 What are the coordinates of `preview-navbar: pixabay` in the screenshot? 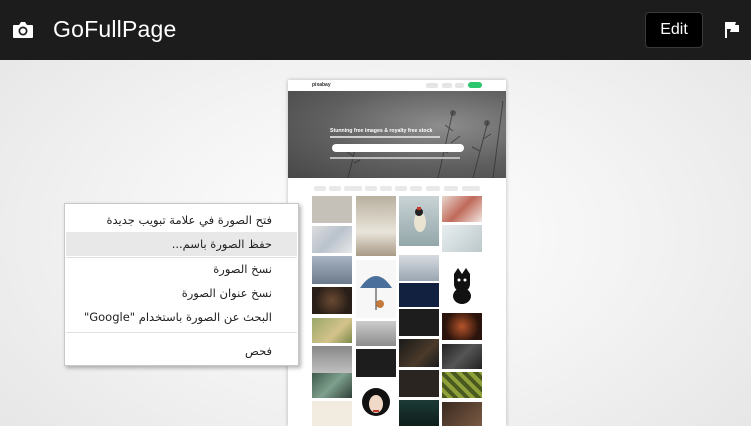 It's located at (397, 85).